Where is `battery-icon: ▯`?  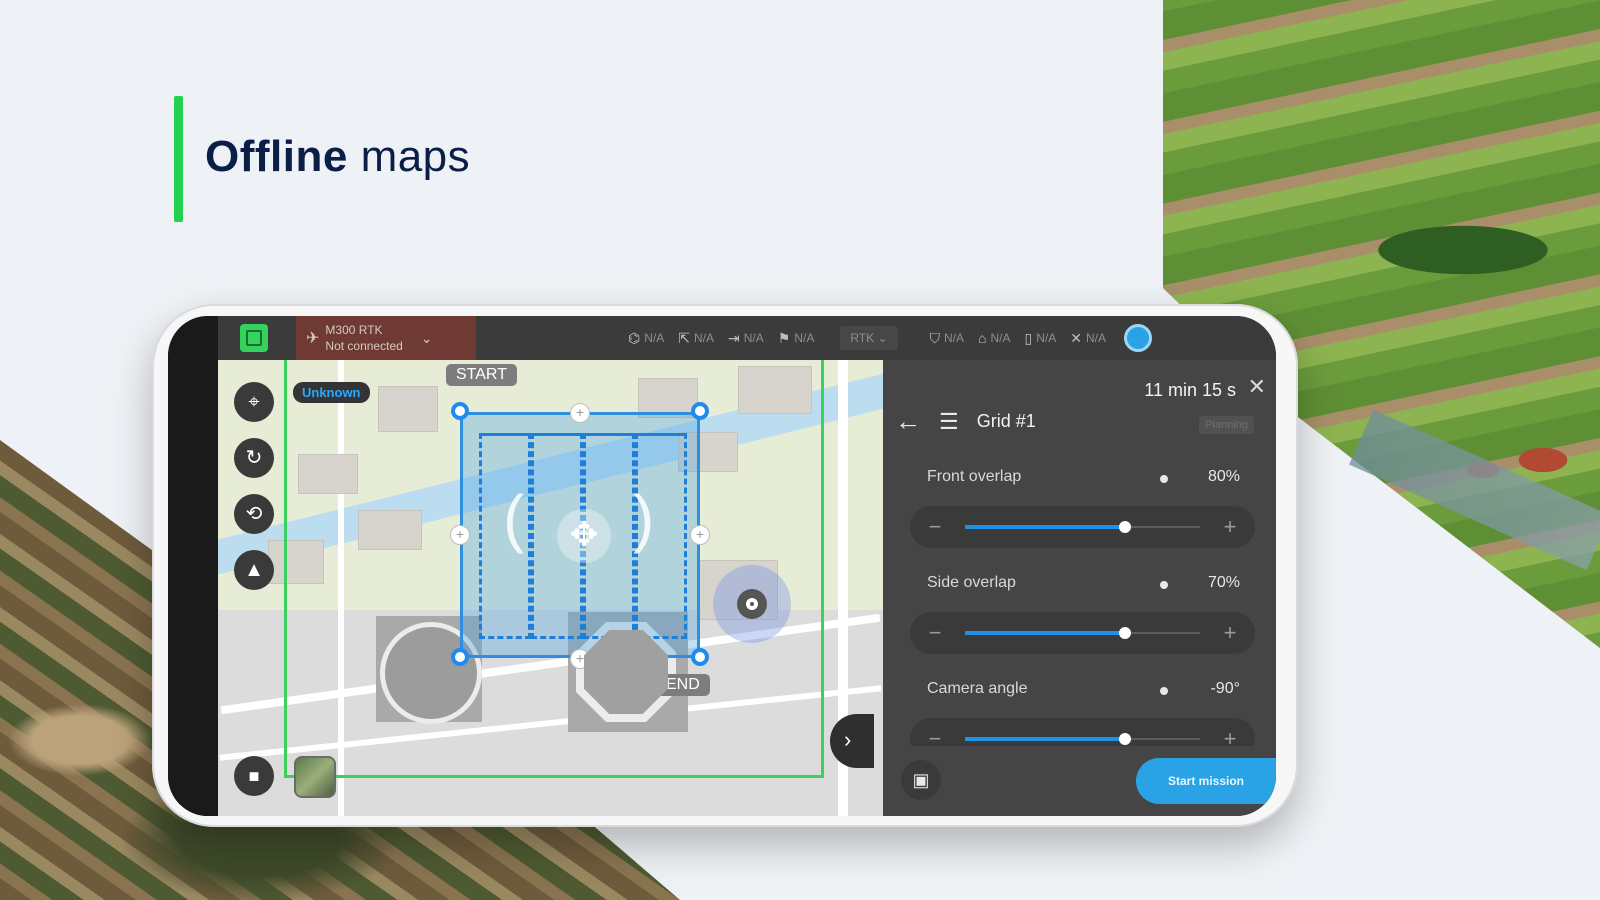
battery-icon: ▯ is located at coordinates (1028, 337).